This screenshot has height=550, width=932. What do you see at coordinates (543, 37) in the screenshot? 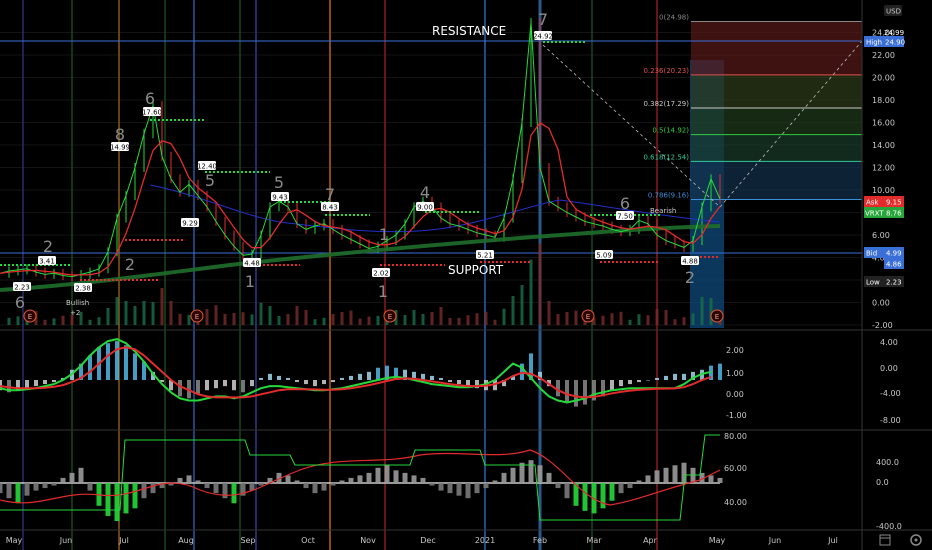
I see `price-tag-label: 24.92` at bounding box center [543, 37].